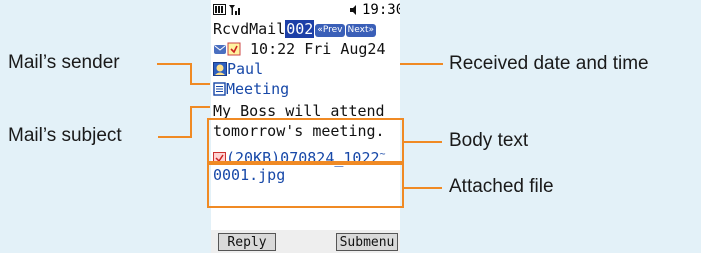  Describe the element at coordinates (174, 64) in the screenshot. I see `leader-line-sender` at that location.